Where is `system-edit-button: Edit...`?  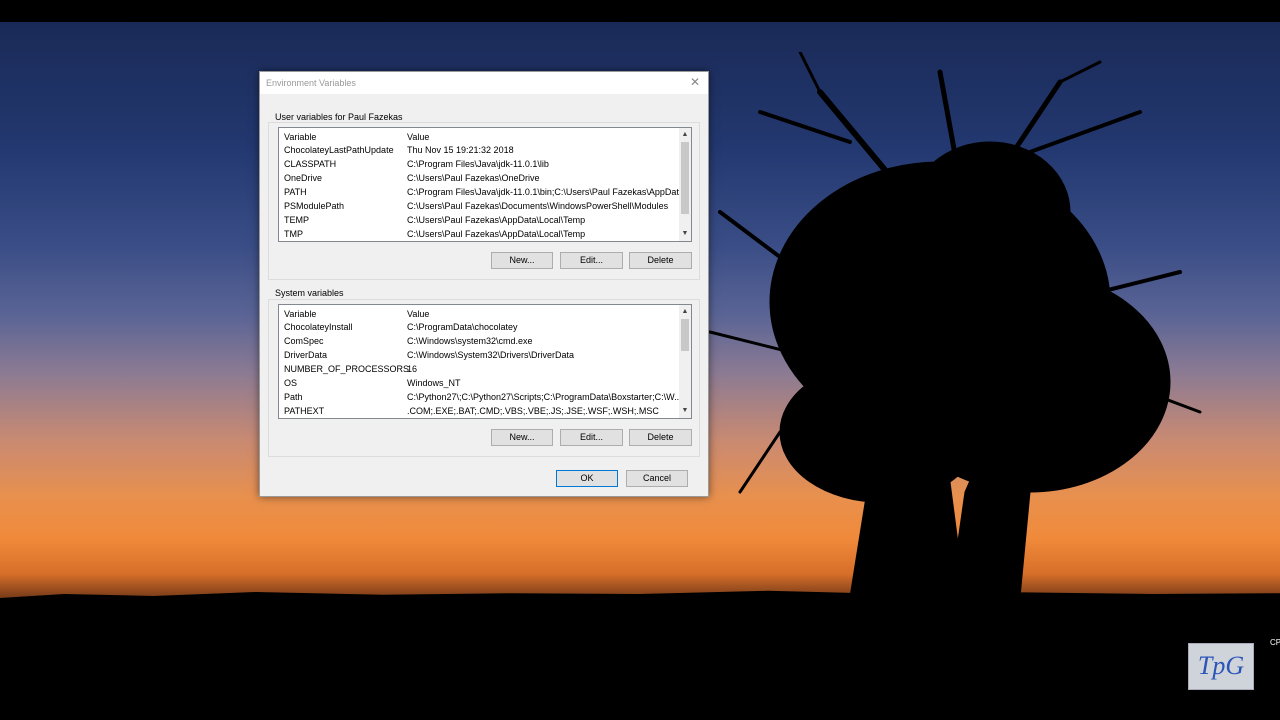 system-edit-button: Edit... is located at coordinates (591, 437).